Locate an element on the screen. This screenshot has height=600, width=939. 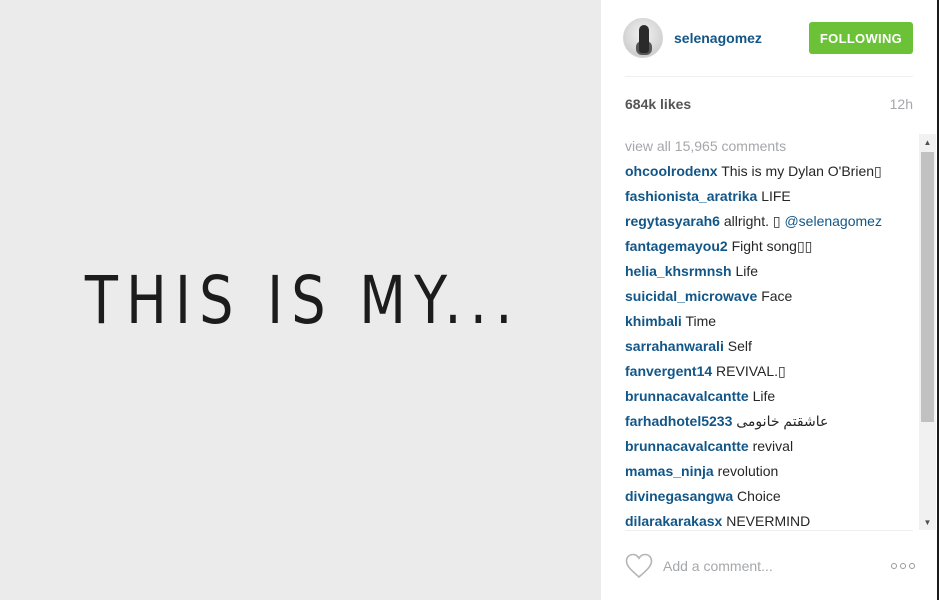
comment-text: Time is located at coordinates (701, 321).